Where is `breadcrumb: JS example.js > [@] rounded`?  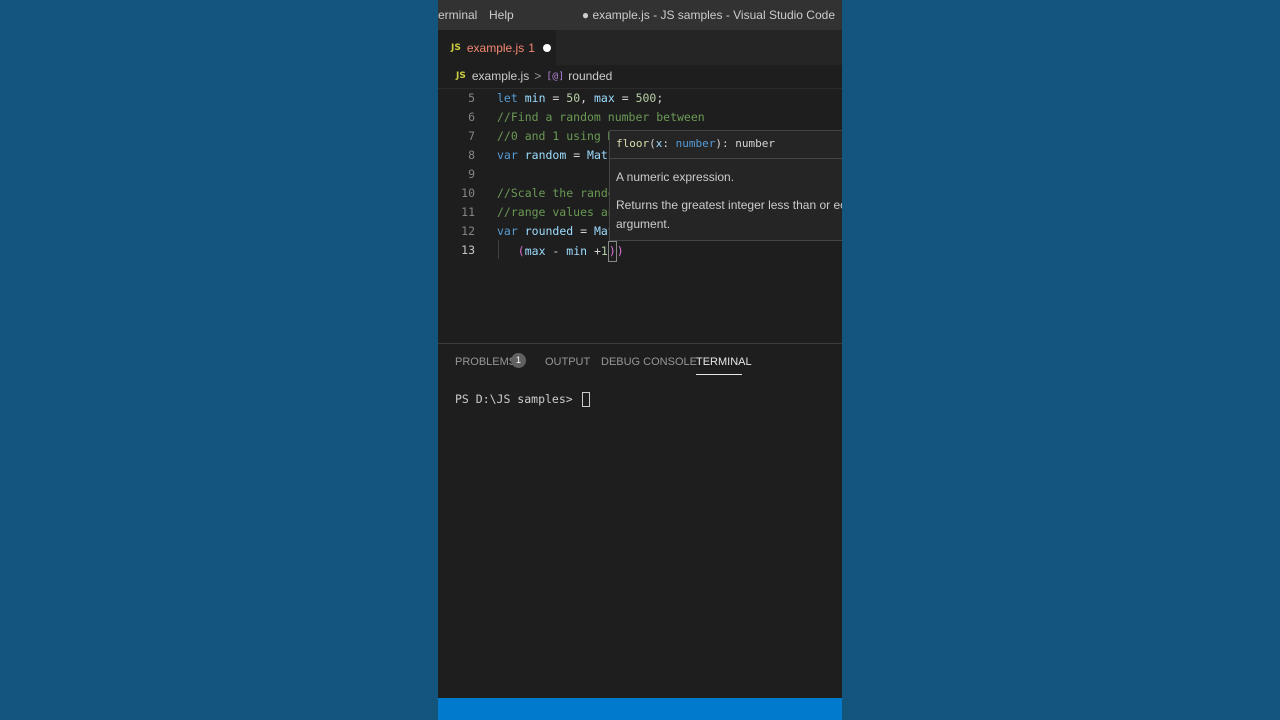 breadcrumb: JS example.js > [@] rounded is located at coordinates (640, 76).